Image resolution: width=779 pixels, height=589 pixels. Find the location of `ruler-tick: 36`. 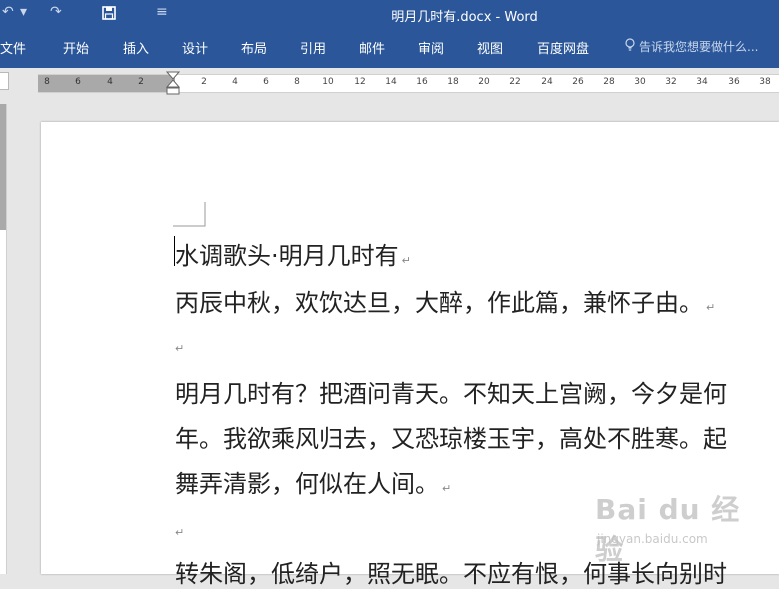

ruler-tick: 36 is located at coordinates (734, 82).